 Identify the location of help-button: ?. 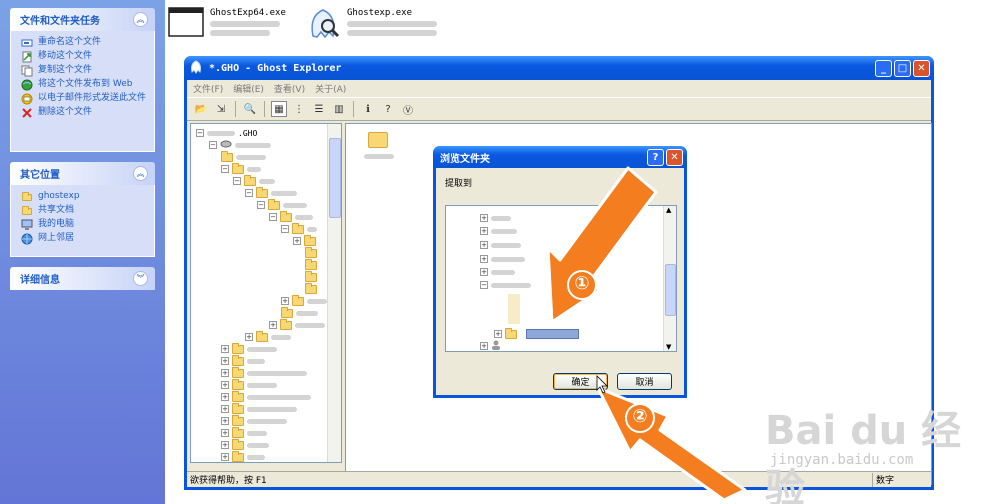
(655, 157).